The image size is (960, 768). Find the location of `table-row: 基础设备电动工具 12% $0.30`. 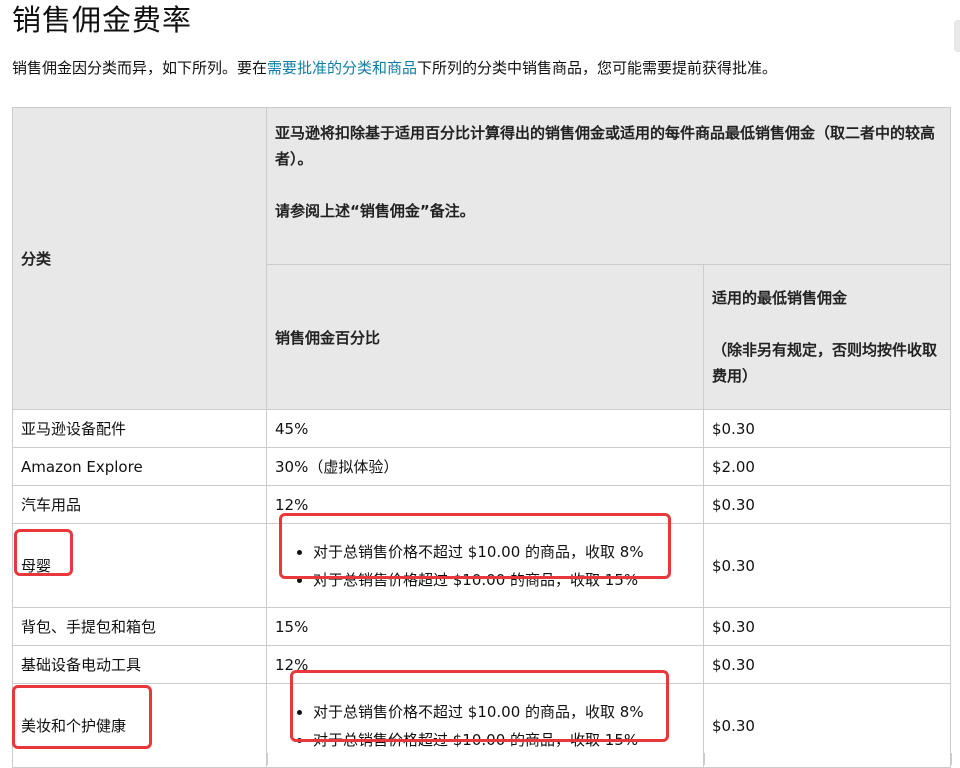

table-row: 基础设备电动工具 12% $0.30 is located at coordinates (482, 664).